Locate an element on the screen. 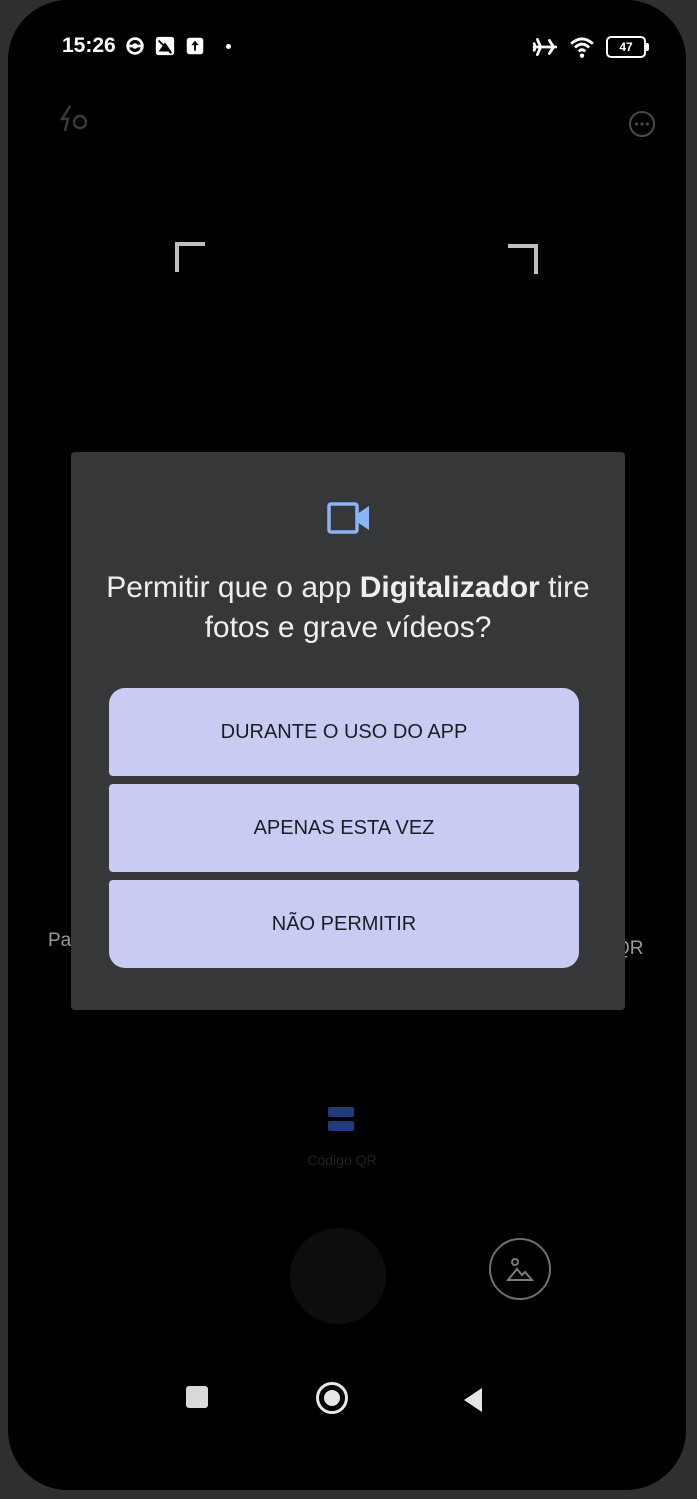 The width and height of the screenshot is (697, 1499). gallery-notification-icon is located at coordinates (164, 46).